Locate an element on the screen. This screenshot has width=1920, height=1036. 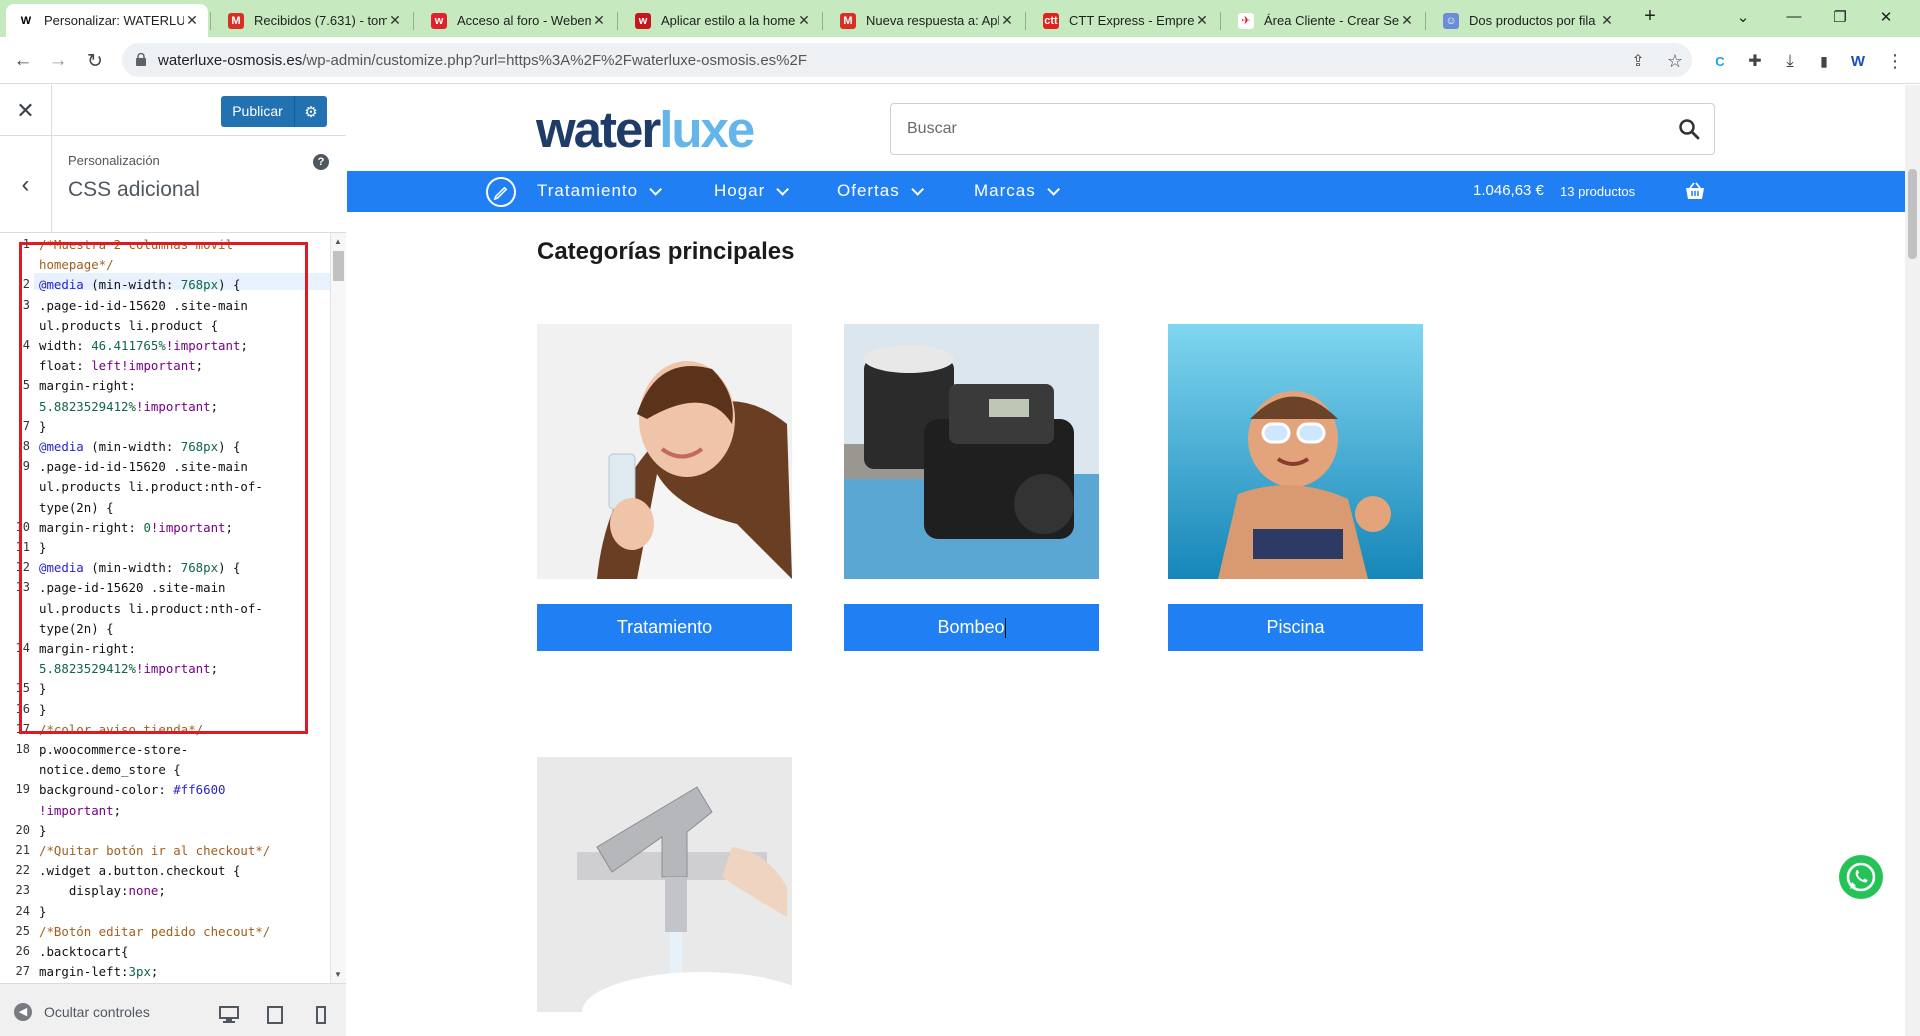
extensions-puzzle-icon: ✚ is located at coordinates (1755, 61).